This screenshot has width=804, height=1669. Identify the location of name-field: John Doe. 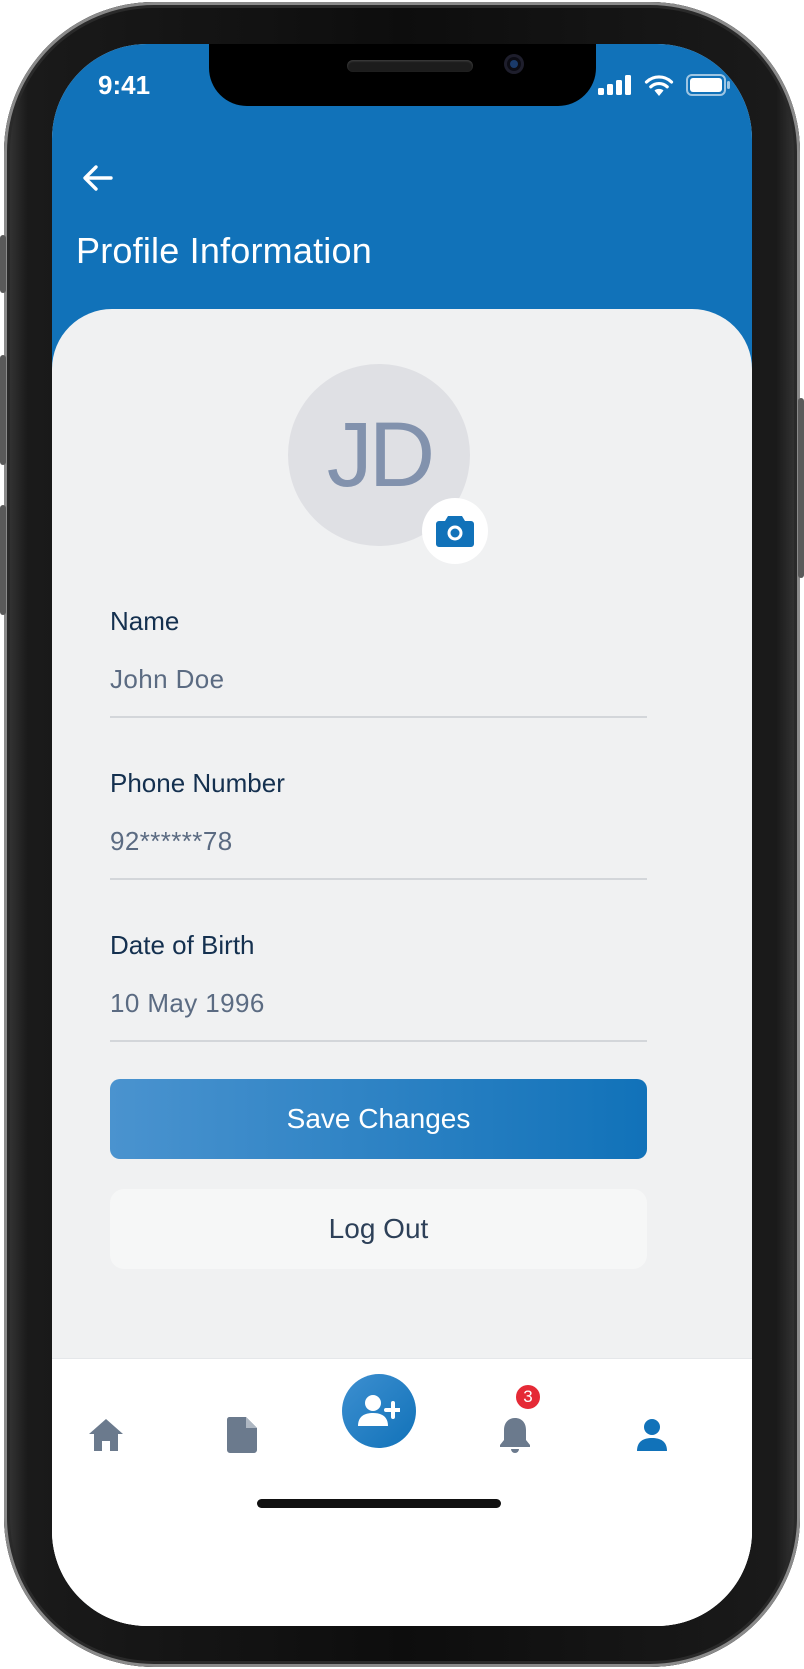
(167, 679).